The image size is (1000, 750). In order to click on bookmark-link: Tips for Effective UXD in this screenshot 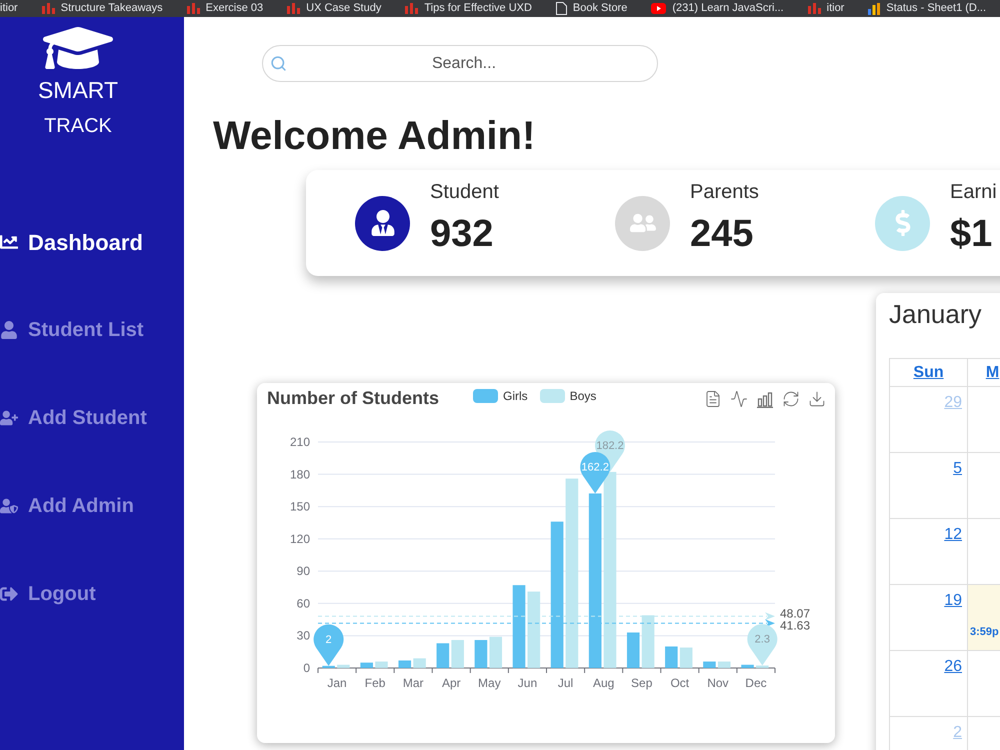, I will do `click(468, 8)`.